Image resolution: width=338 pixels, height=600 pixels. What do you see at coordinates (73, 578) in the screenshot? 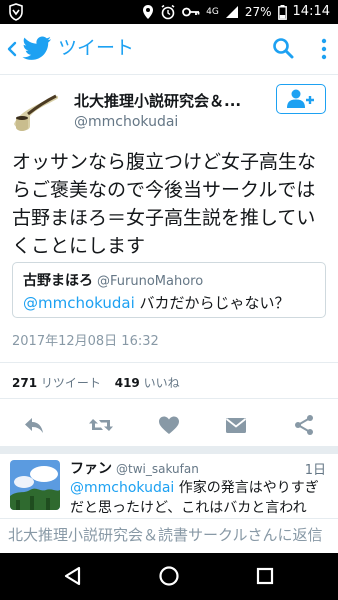
I see `back-nav-icon` at bounding box center [73, 578].